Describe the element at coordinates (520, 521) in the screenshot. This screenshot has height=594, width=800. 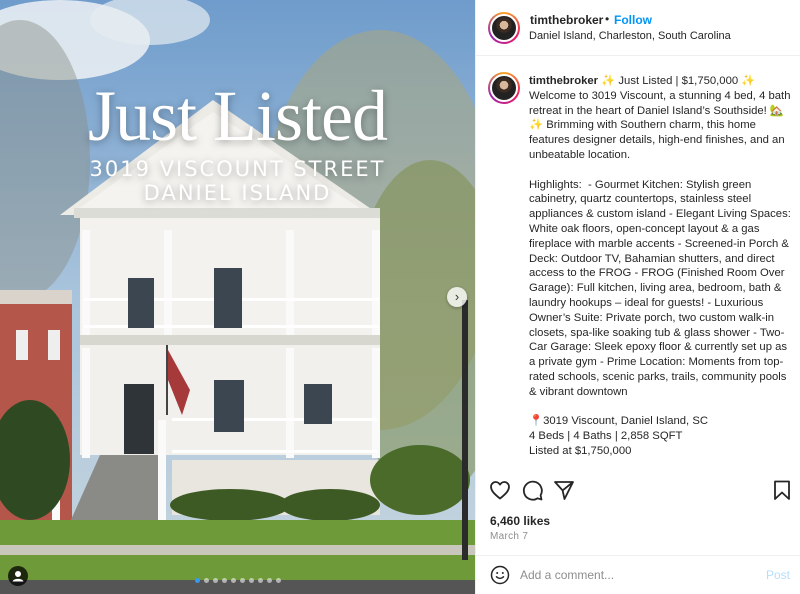
I see `likes-count: 6,460 likes` at that location.